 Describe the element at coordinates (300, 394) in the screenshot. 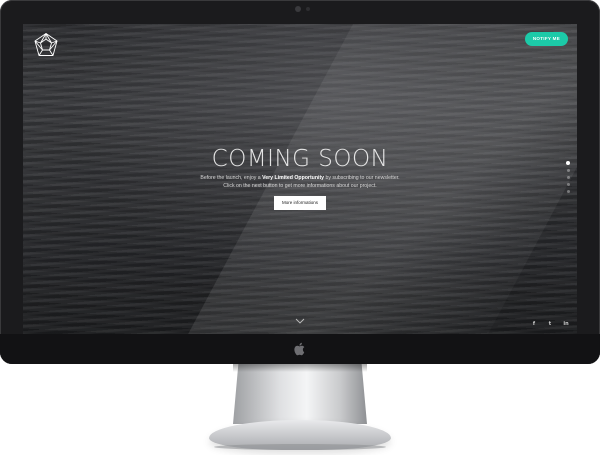

I see `monitor-stand-neck` at that location.